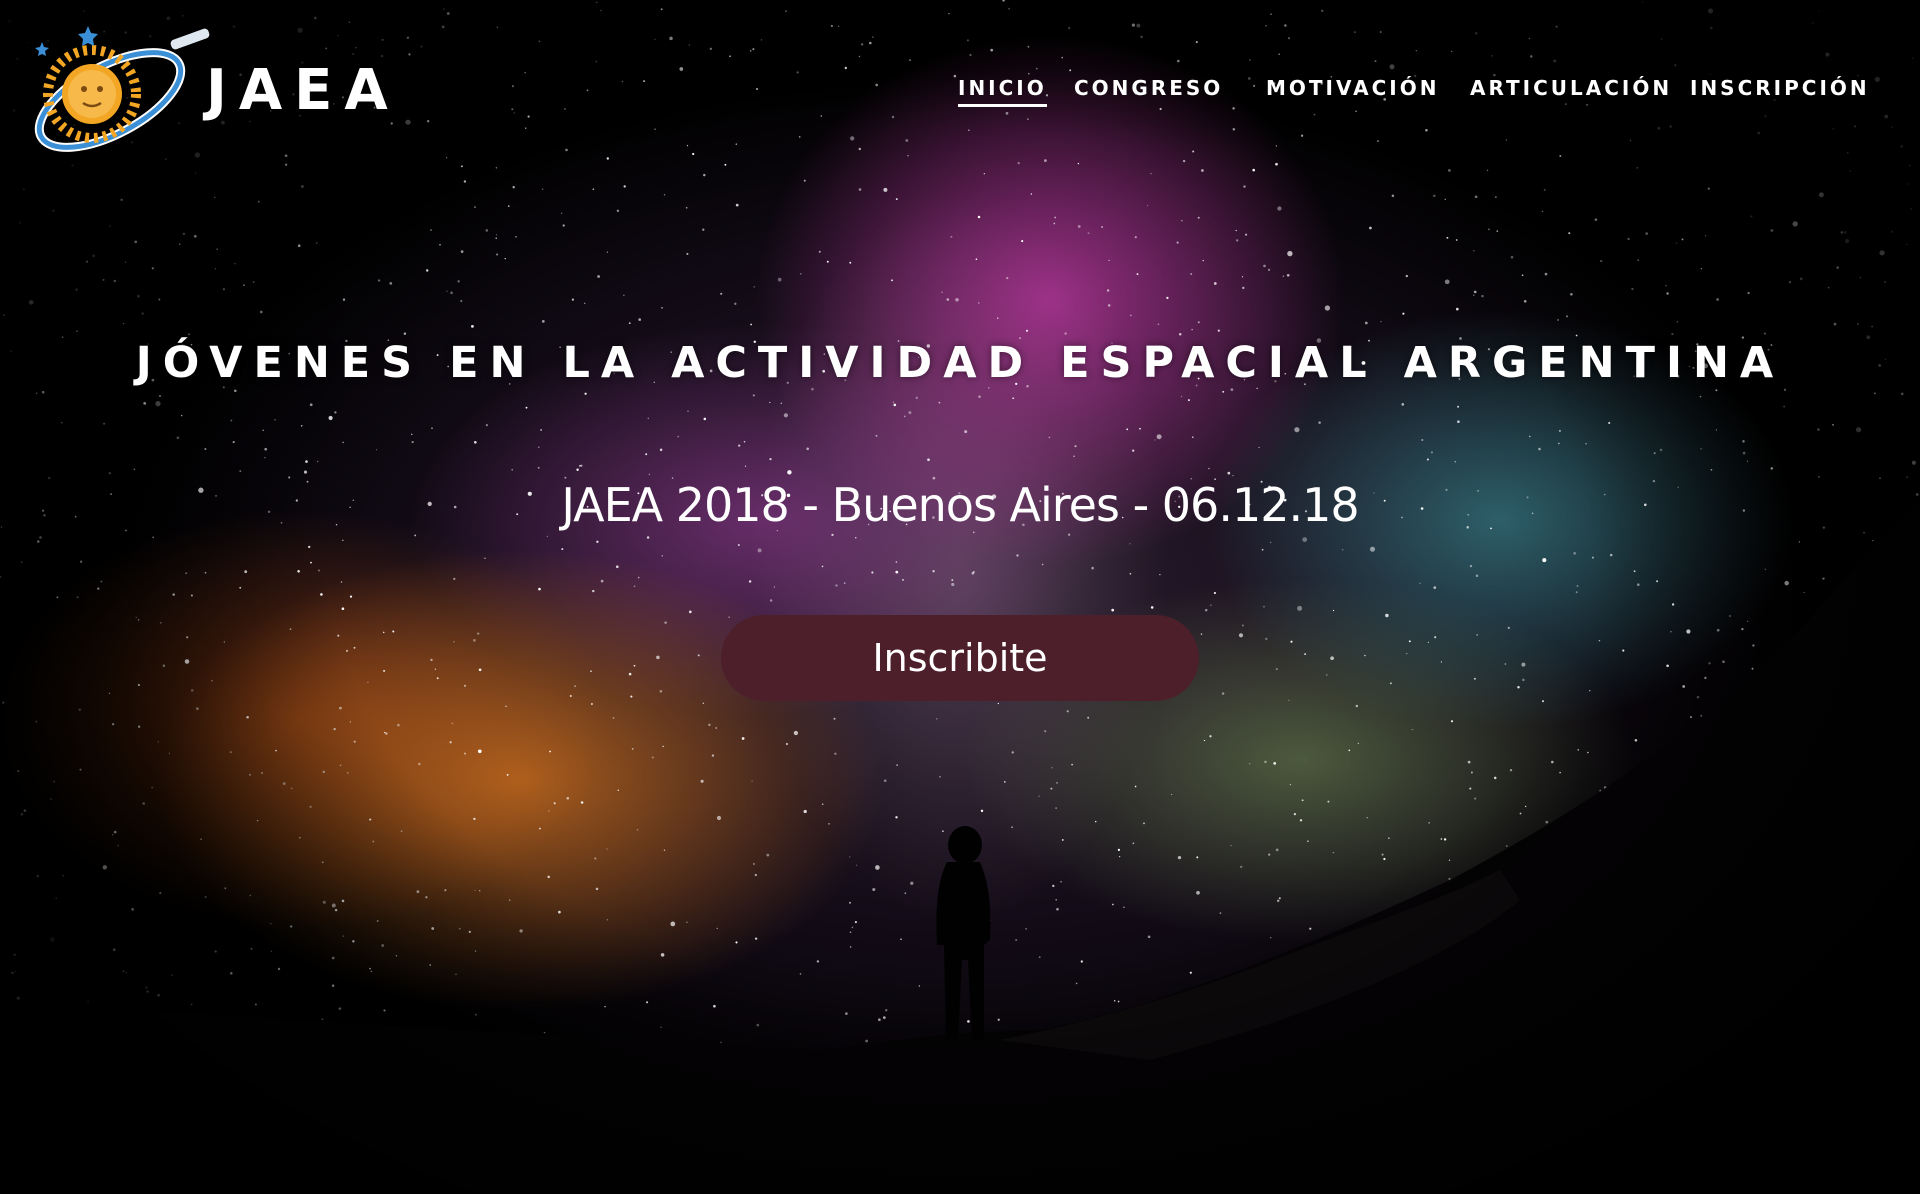 Image resolution: width=1920 pixels, height=1194 pixels. I want to click on brand-name: JAEA, so click(303, 90).